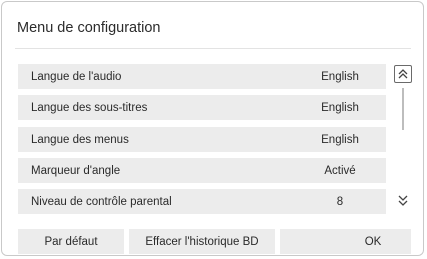 The height and width of the screenshot is (259, 427). I want to click on setting-label: Langue des sous-titres, so click(89, 107).